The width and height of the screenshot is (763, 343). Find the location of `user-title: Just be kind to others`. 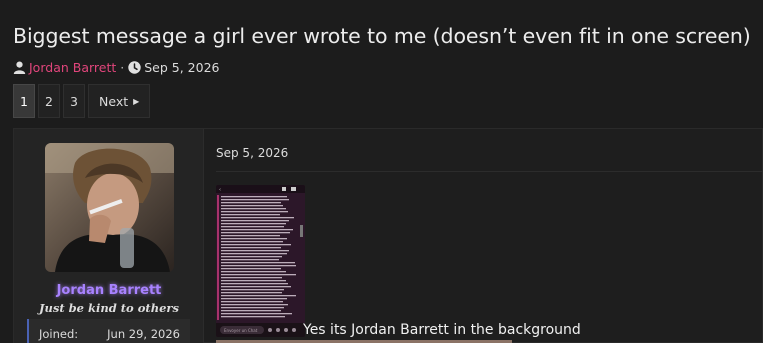

user-title: Just be kind to others is located at coordinates (109, 308).